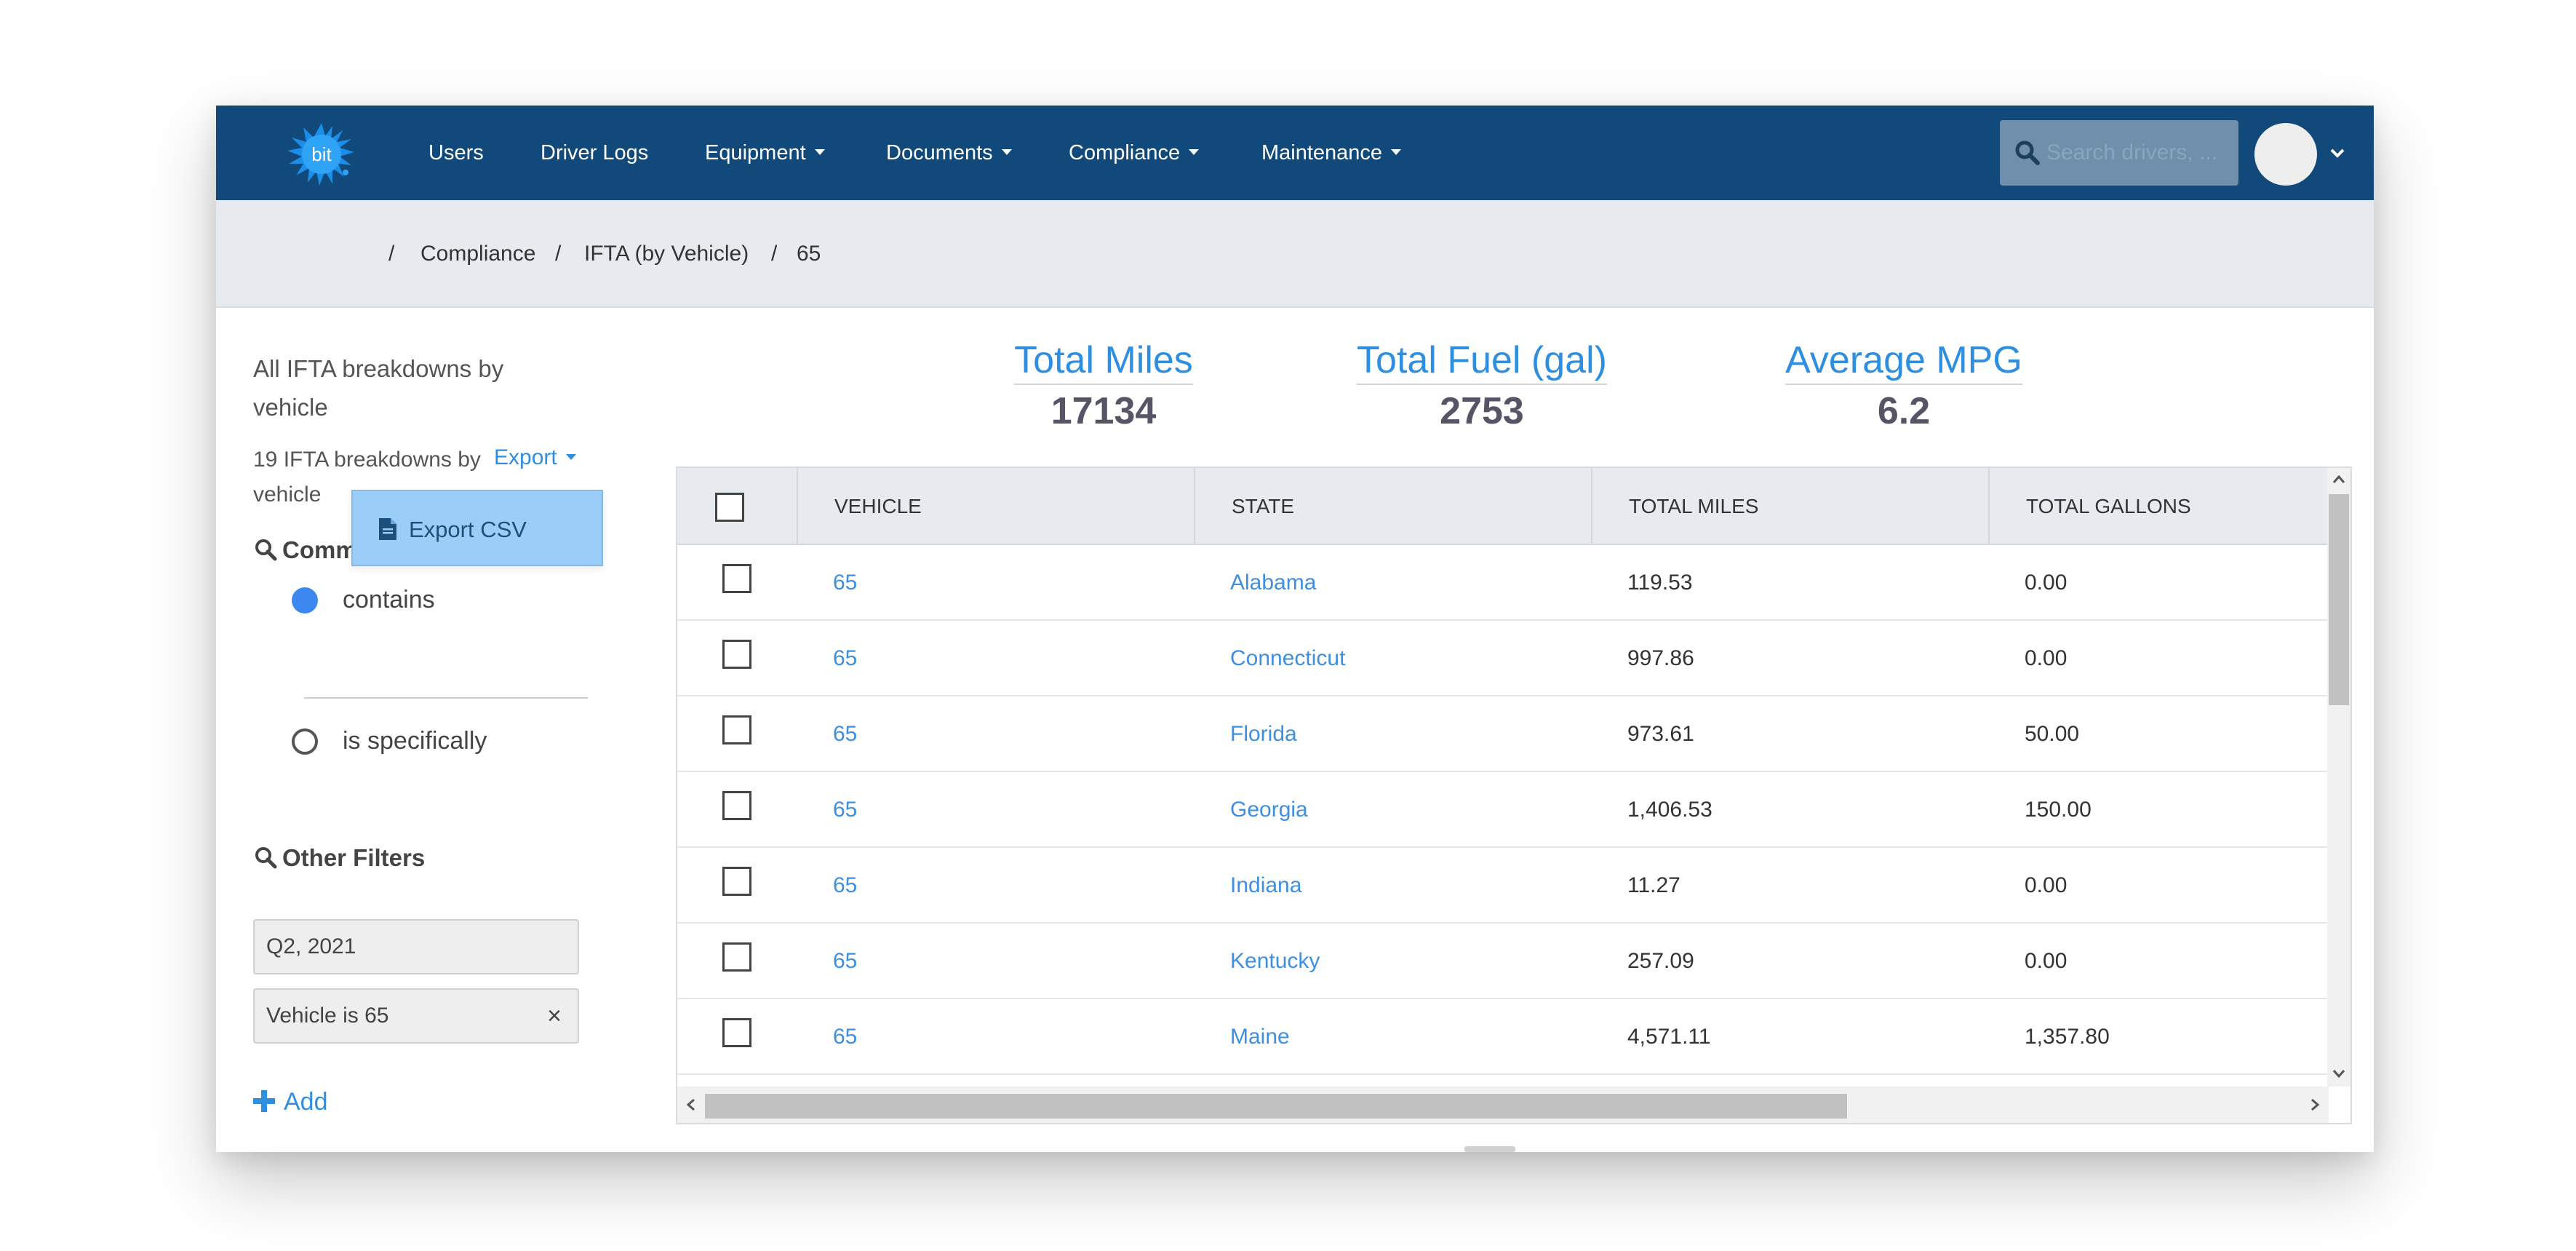 The height and width of the screenshot is (1251, 2576). Describe the element at coordinates (1660, 961) in the screenshot. I see `total-miles-cell: 257.09` at that location.